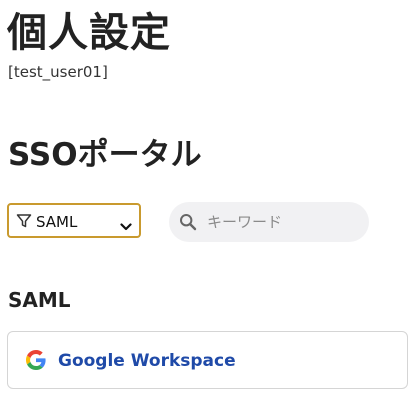  Describe the element at coordinates (89, 33) in the screenshot. I see `page-title: 個人設定` at that location.